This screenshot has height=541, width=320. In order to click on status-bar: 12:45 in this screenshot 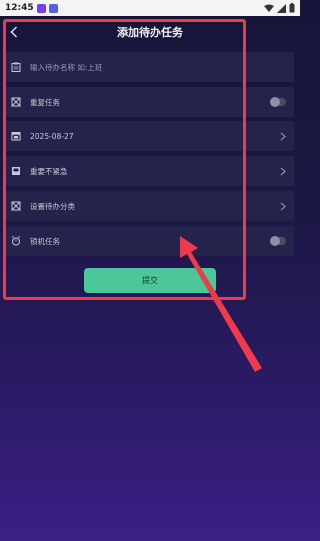, I will do `click(150, 8)`.